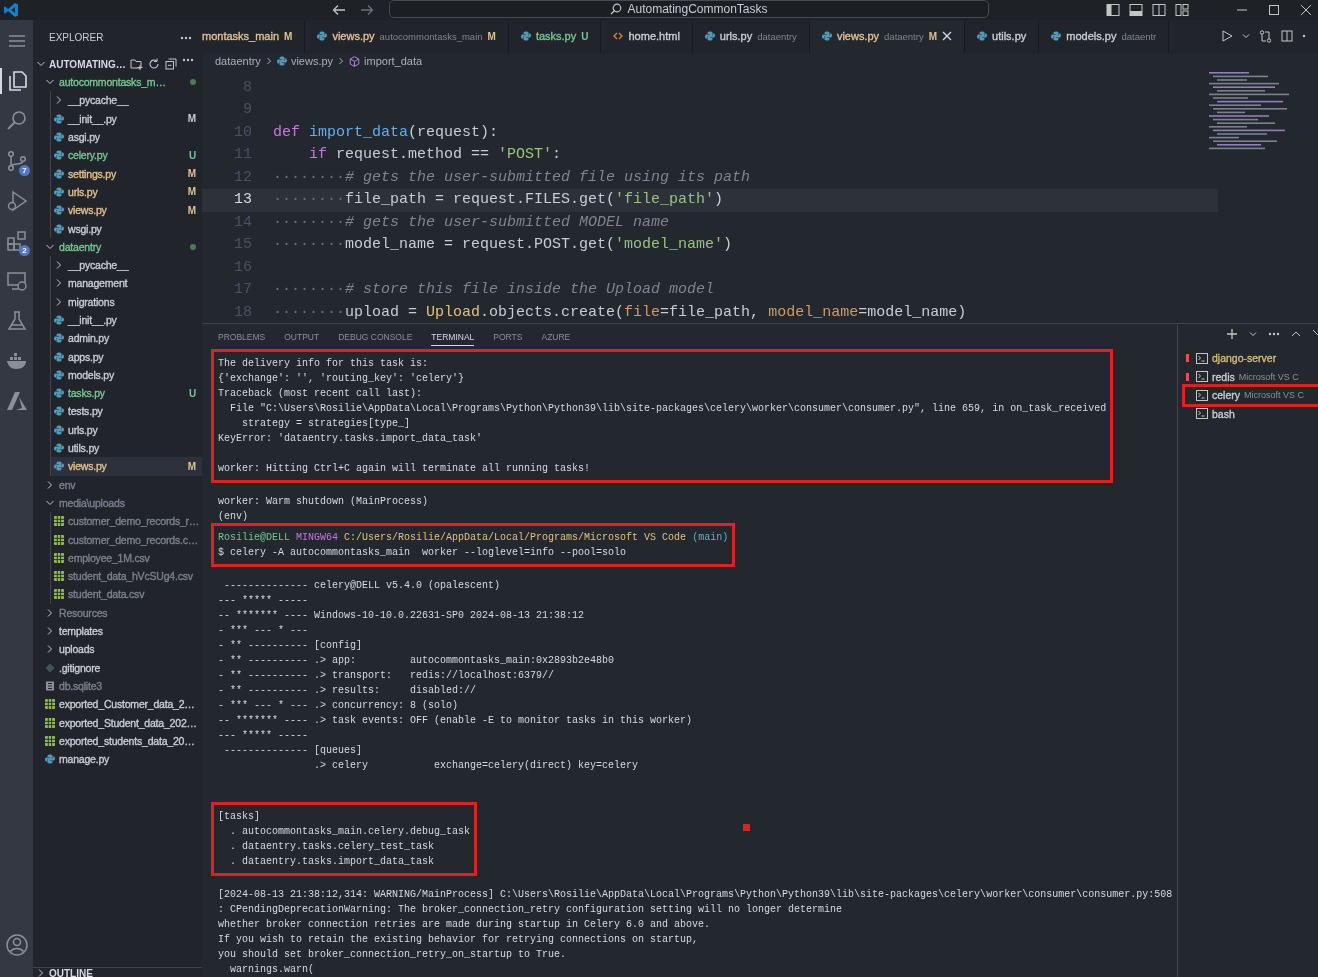 This screenshot has height=977, width=1318. I want to click on file-name: student_data.csv, so click(106, 594).